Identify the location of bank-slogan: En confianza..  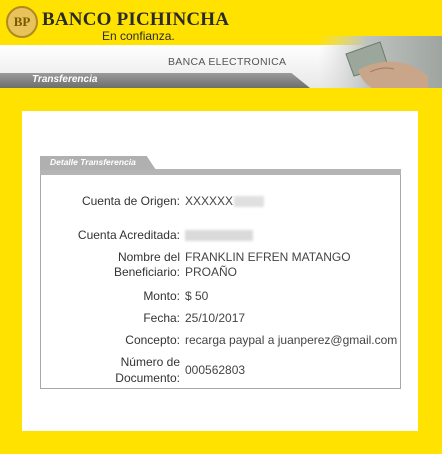
(138, 36).